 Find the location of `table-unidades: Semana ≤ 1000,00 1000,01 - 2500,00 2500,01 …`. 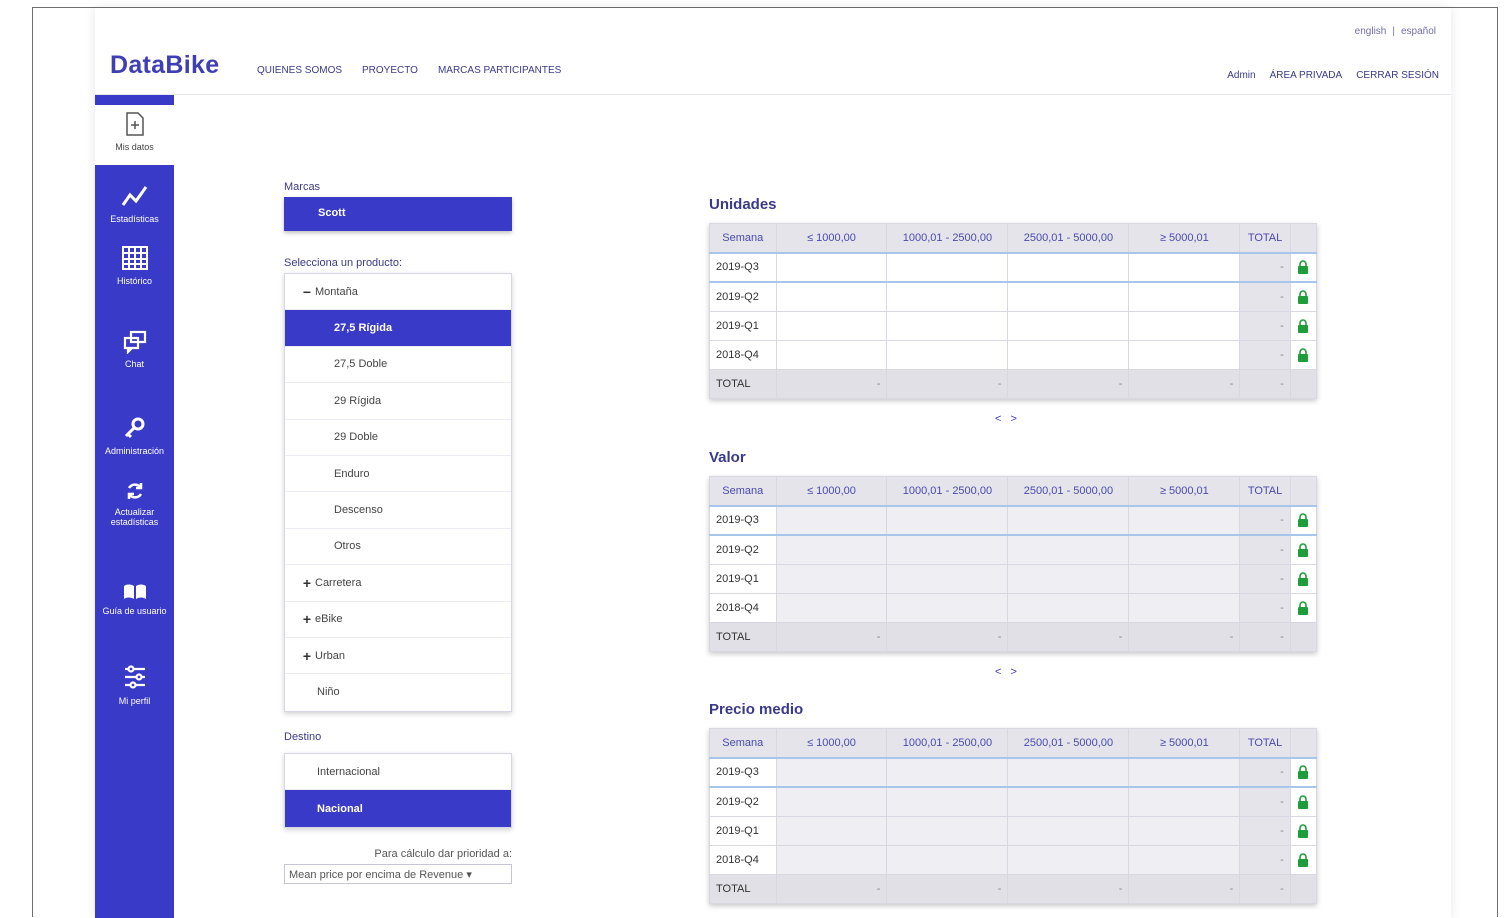

table-unidades: Semana ≤ 1000,00 1000,01 - 2500,00 2500,01 … is located at coordinates (1013, 311).